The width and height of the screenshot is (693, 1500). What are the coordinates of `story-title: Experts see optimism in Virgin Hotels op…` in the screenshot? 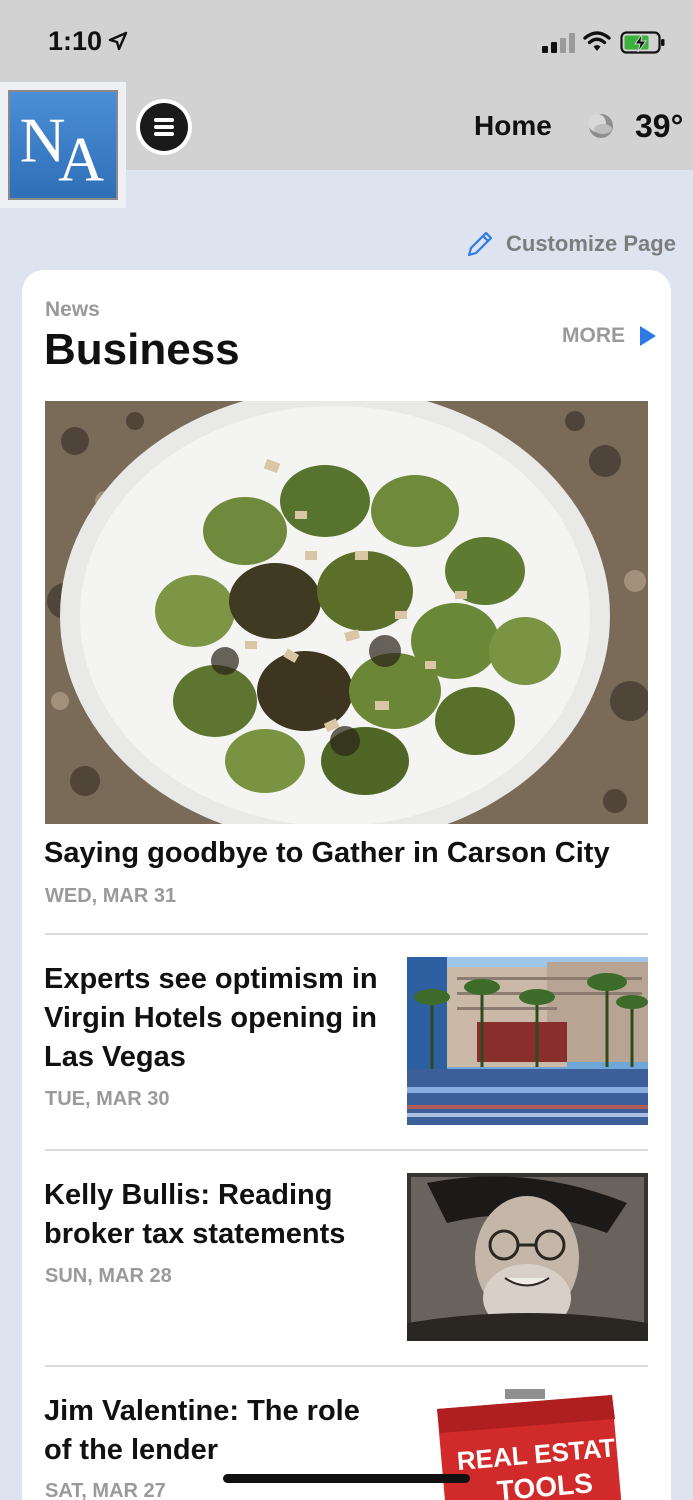 It's located at (219, 1018).